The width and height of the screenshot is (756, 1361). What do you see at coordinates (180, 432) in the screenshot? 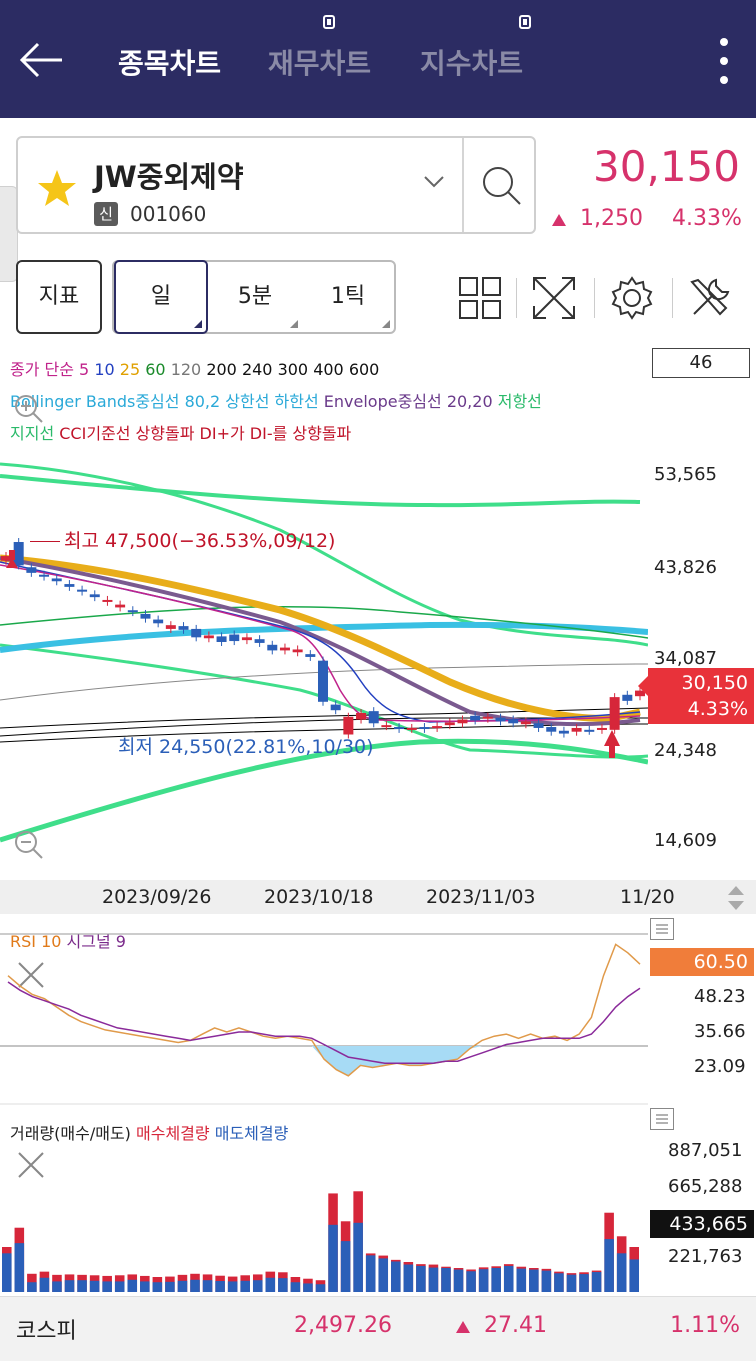
I see `signal-legend: 지지선 CCI기준선 상향돌파 DI+가 DI-를 상향돌파` at bounding box center [180, 432].